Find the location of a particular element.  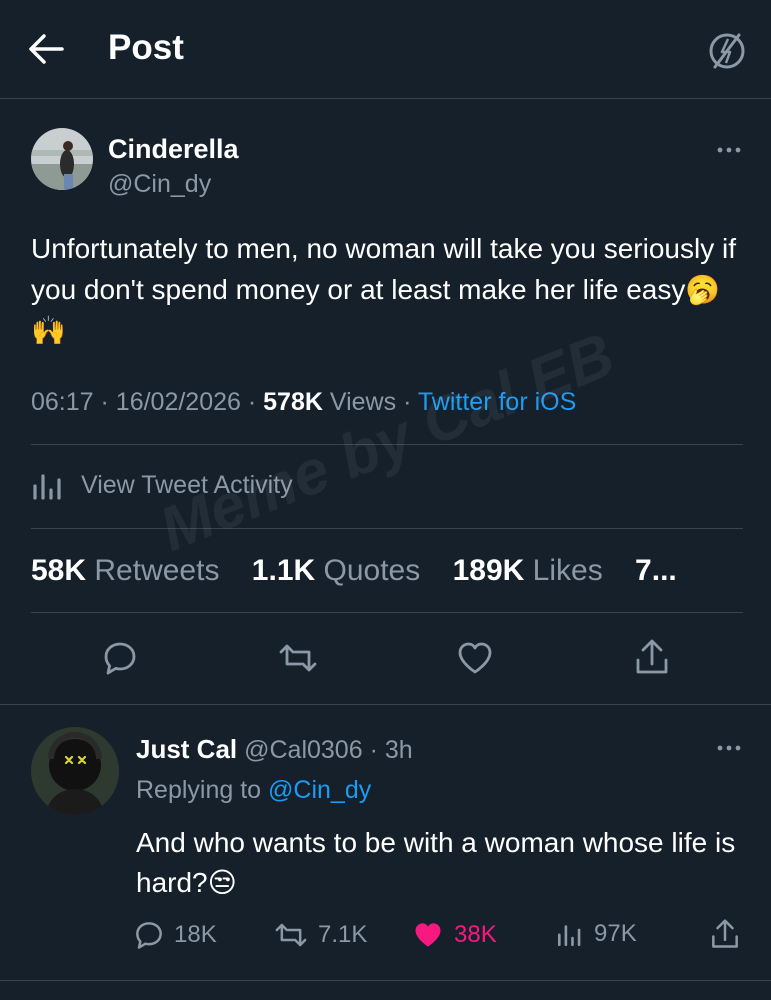

data-saver-button is located at coordinates (727, 51).